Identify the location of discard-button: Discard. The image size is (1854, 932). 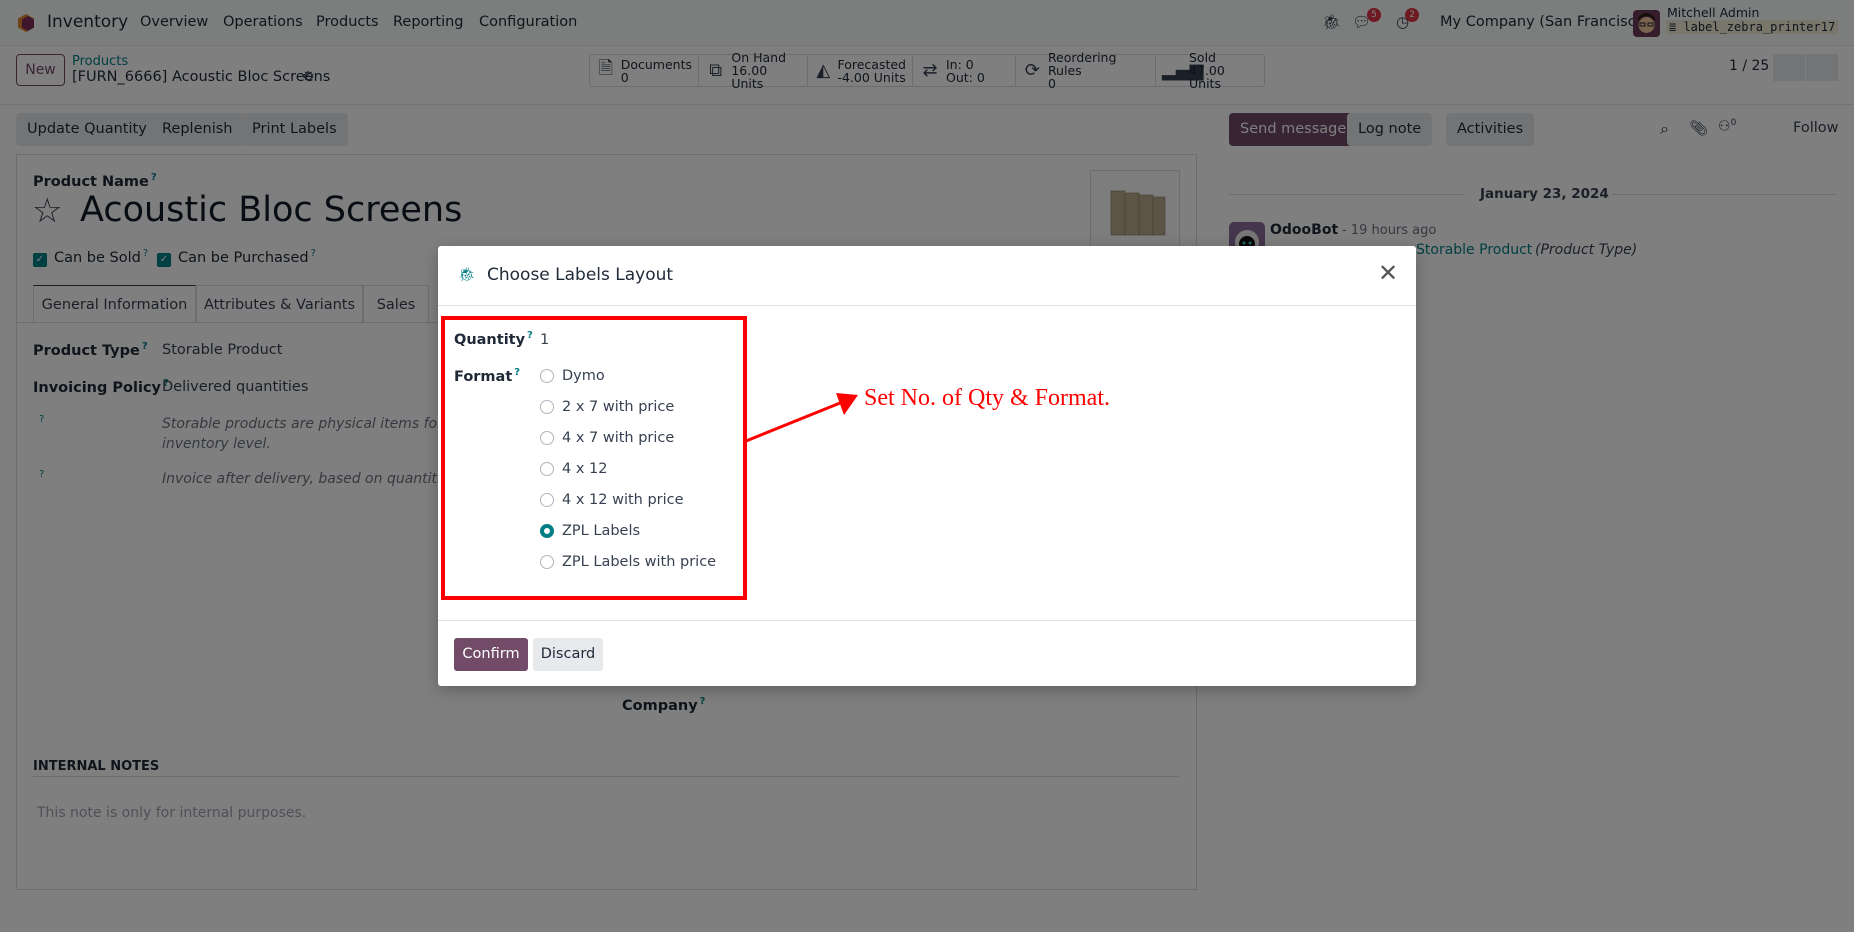
(568, 654).